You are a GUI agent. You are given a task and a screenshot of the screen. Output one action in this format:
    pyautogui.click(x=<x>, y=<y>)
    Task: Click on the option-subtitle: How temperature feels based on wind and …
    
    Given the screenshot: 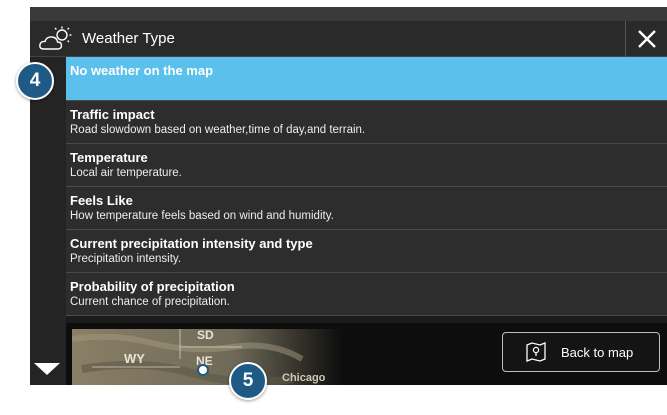 What is the action you would take?
    pyautogui.click(x=202, y=216)
    